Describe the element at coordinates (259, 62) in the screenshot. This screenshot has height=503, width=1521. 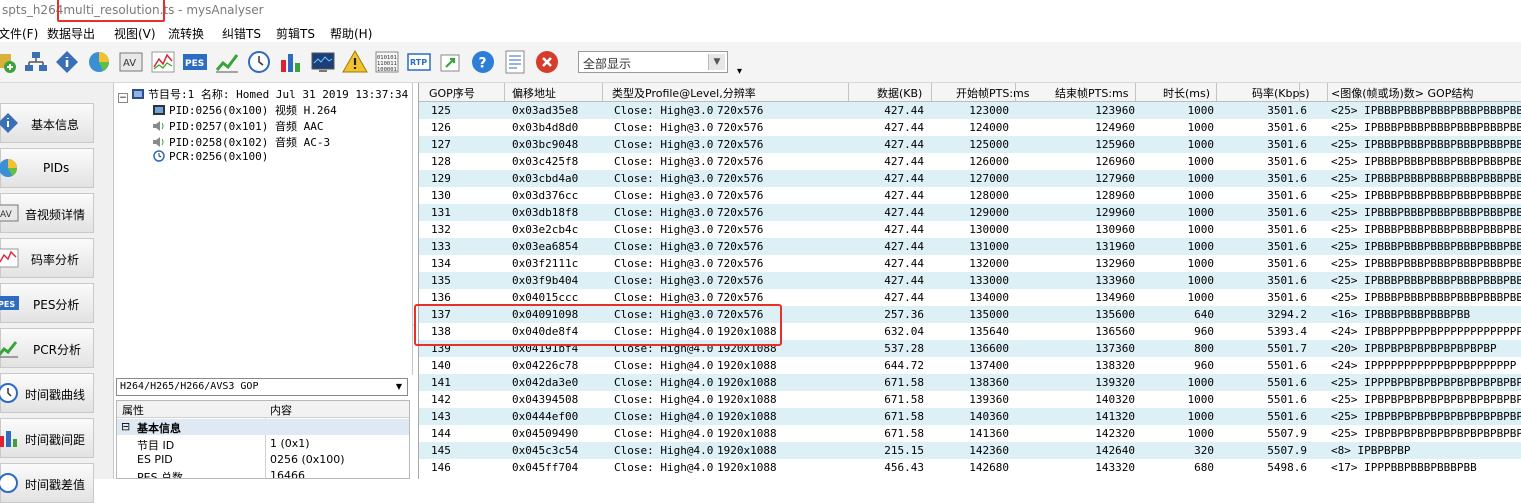
I see `clock-icon` at that location.